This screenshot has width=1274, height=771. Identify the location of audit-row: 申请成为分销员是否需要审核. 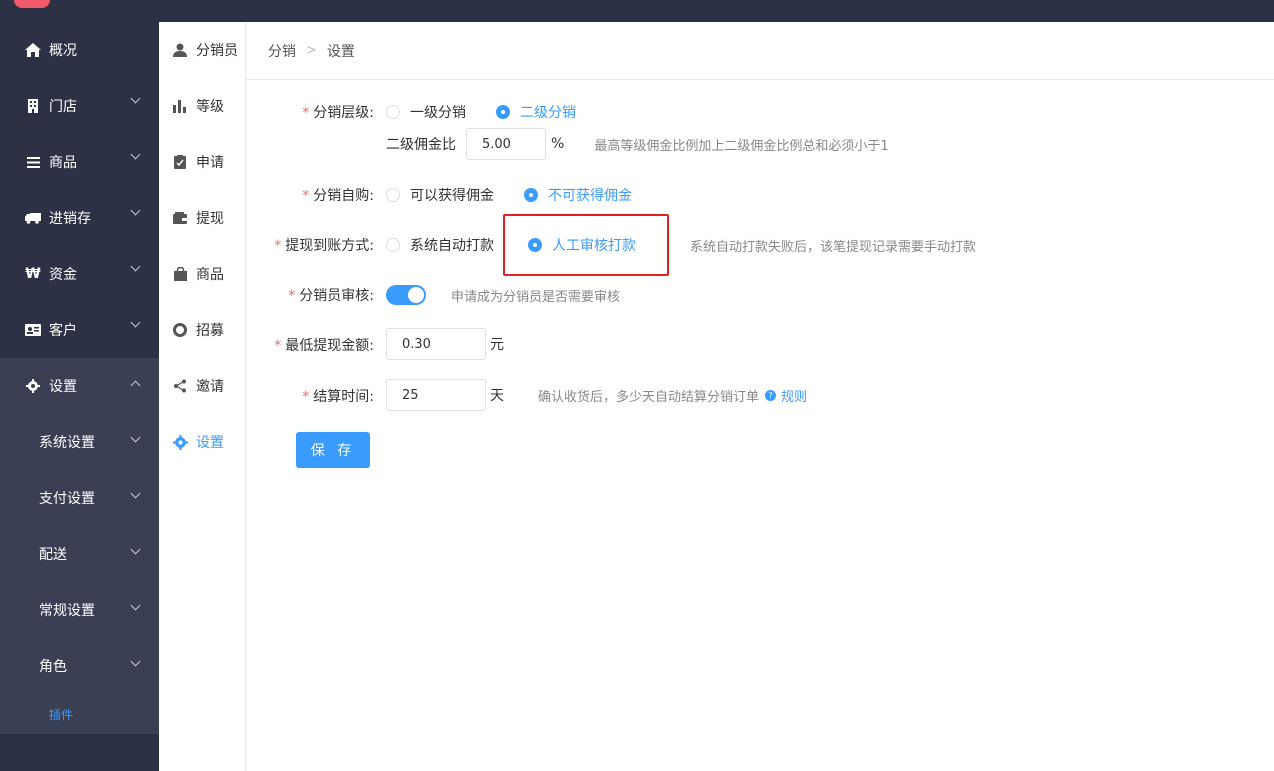
(503, 295).